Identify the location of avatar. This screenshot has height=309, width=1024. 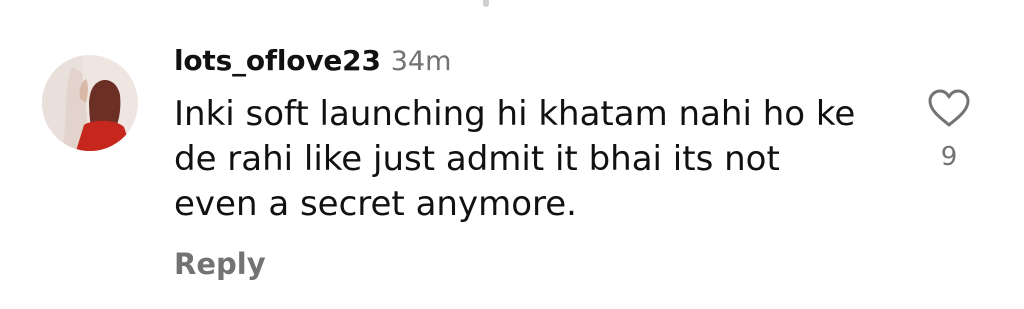
(90, 103).